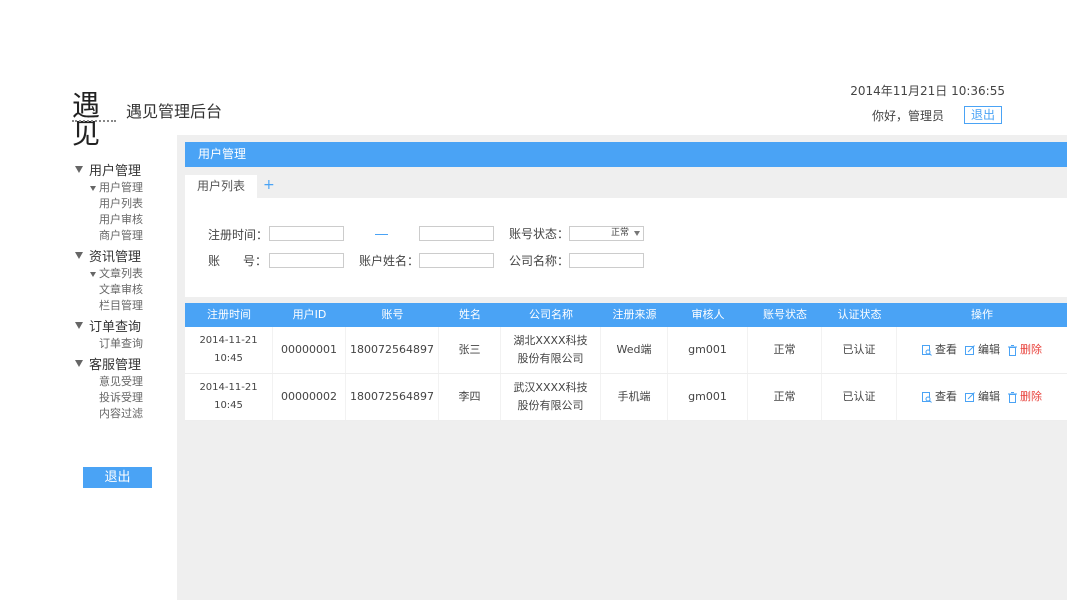  What do you see at coordinates (115, 365) in the screenshot?
I see `sidebar-group-label: 客服管理` at bounding box center [115, 365].